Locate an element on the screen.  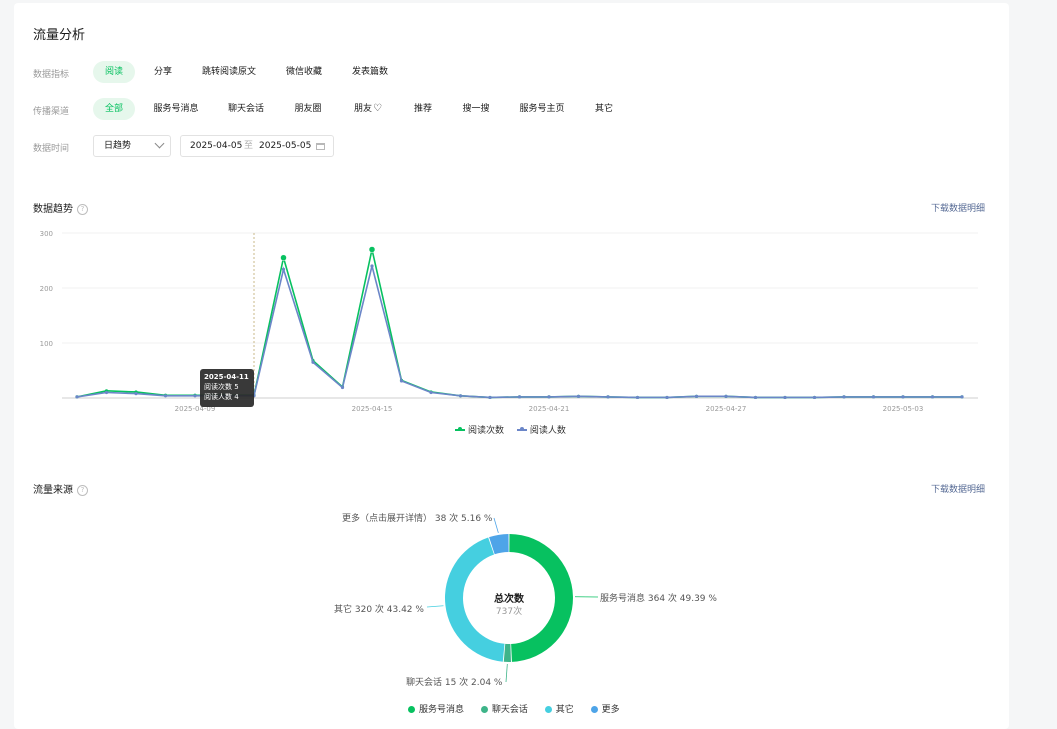
source-donut-chart is located at coordinates (512, 600).